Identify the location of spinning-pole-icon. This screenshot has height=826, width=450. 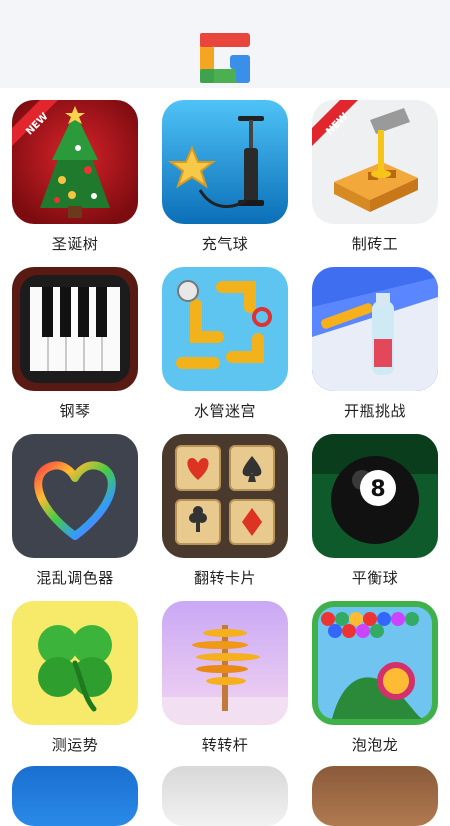
(225, 663).